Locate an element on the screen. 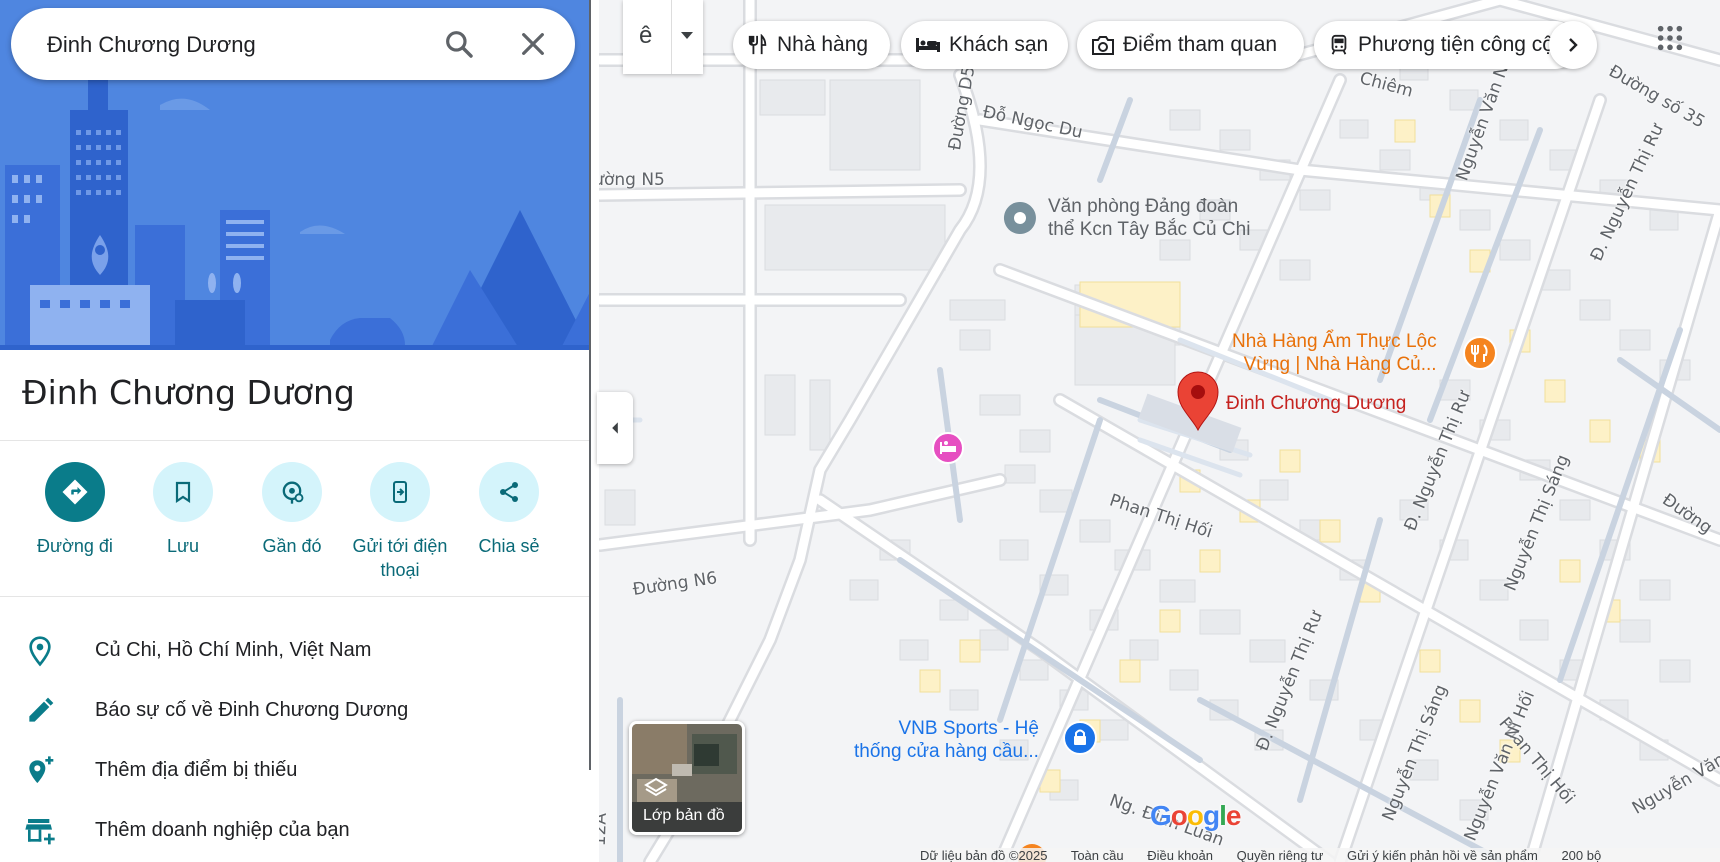  send-to-phone-label: Gửi tới điện thoại is located at coordinates (400, 558).